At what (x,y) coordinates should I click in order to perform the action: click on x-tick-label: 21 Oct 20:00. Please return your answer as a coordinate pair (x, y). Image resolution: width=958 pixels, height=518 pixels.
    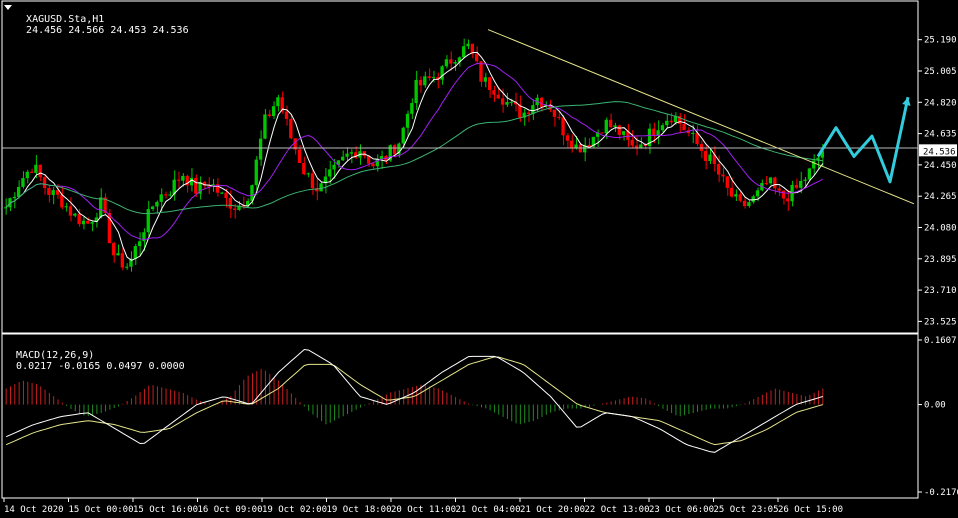
    Looking at the image, I should click on (552, 510).